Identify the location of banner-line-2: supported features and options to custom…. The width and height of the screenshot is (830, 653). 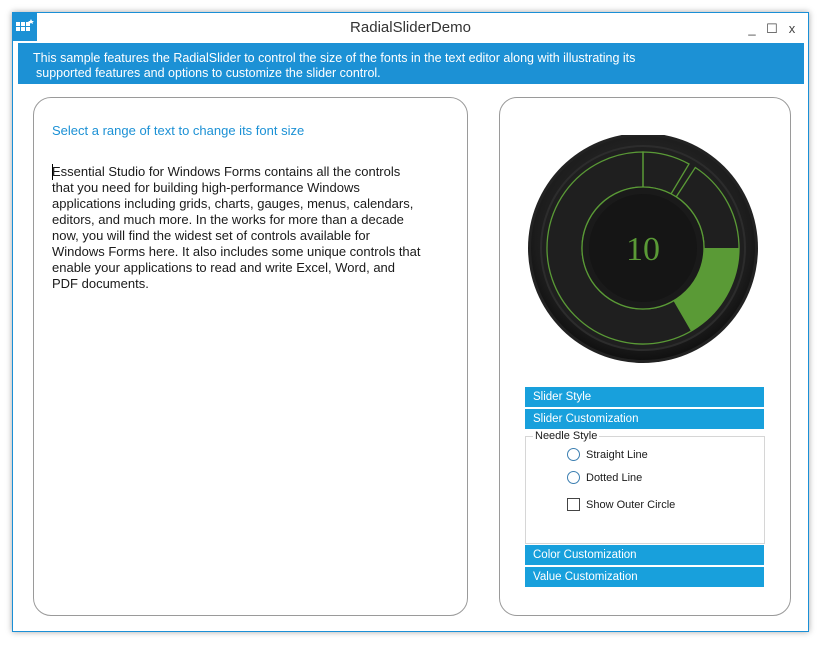
(208, 73).